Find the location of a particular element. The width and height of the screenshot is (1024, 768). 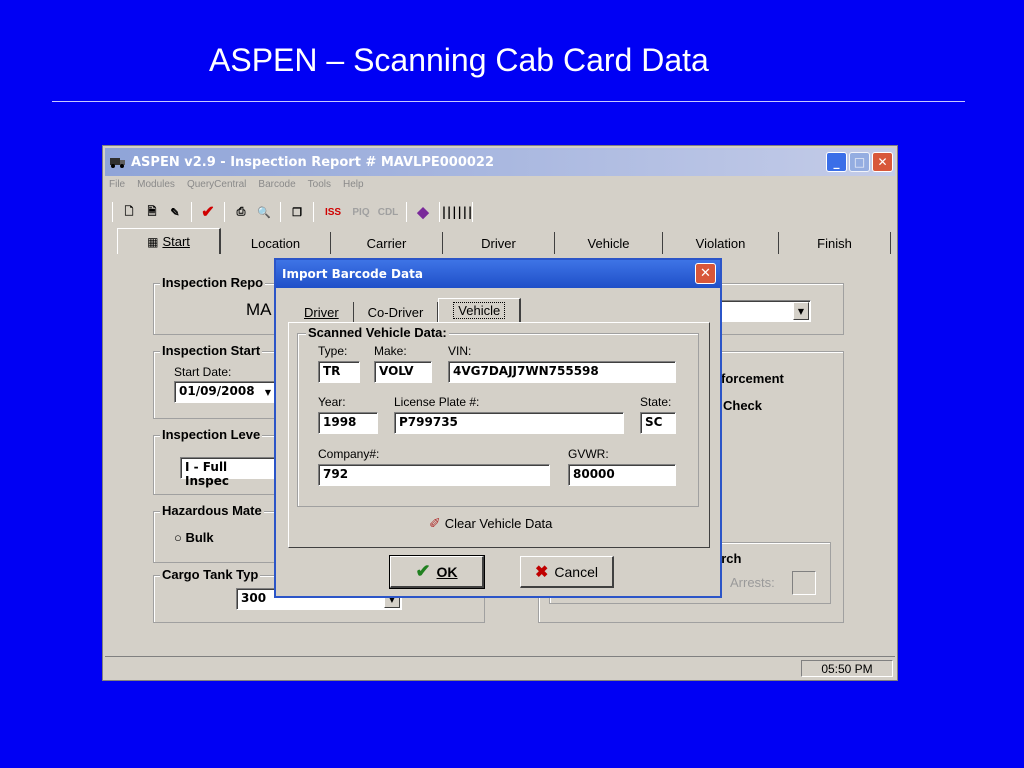

tab-finish: Finish is located at coordinates (835, 243).